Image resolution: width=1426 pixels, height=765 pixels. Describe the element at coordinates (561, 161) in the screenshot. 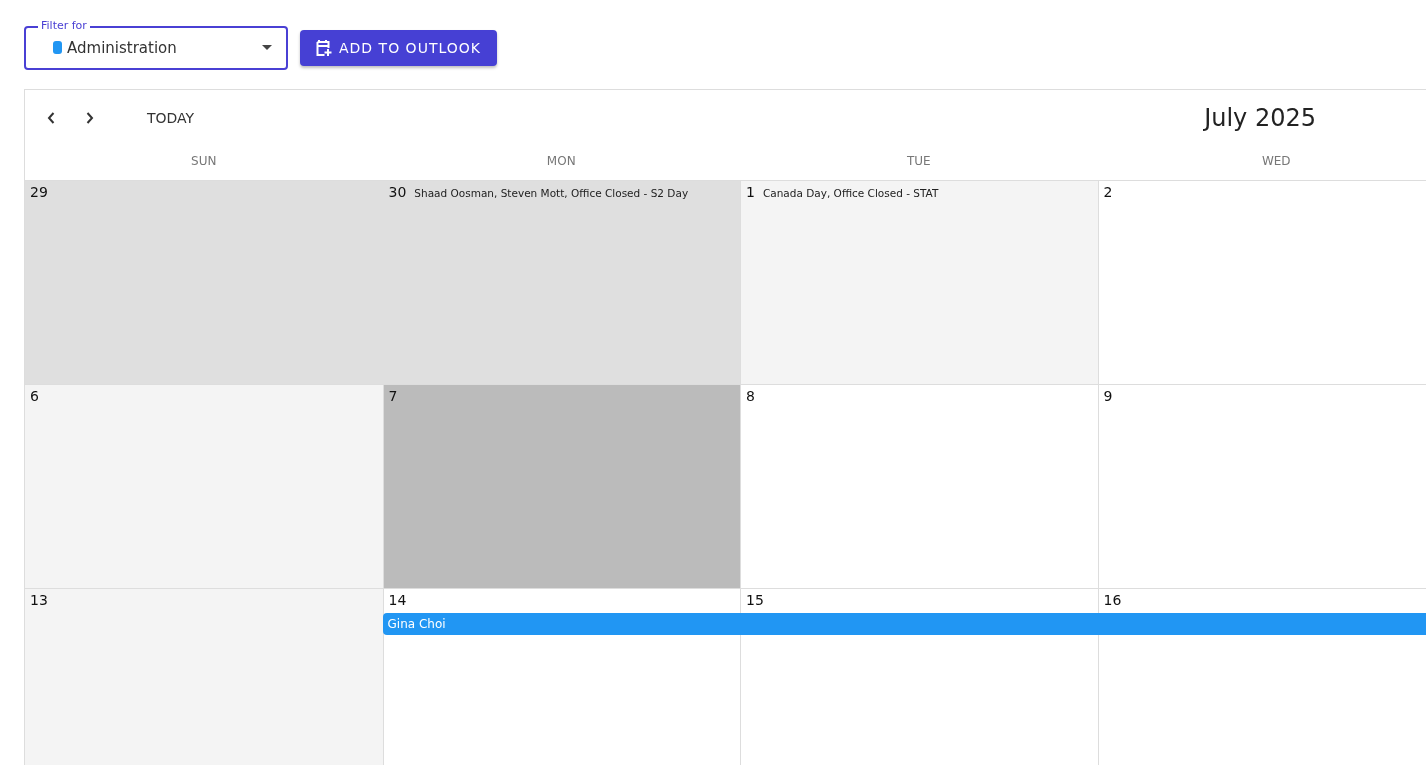

I see `weekday-label: MON` at that location.